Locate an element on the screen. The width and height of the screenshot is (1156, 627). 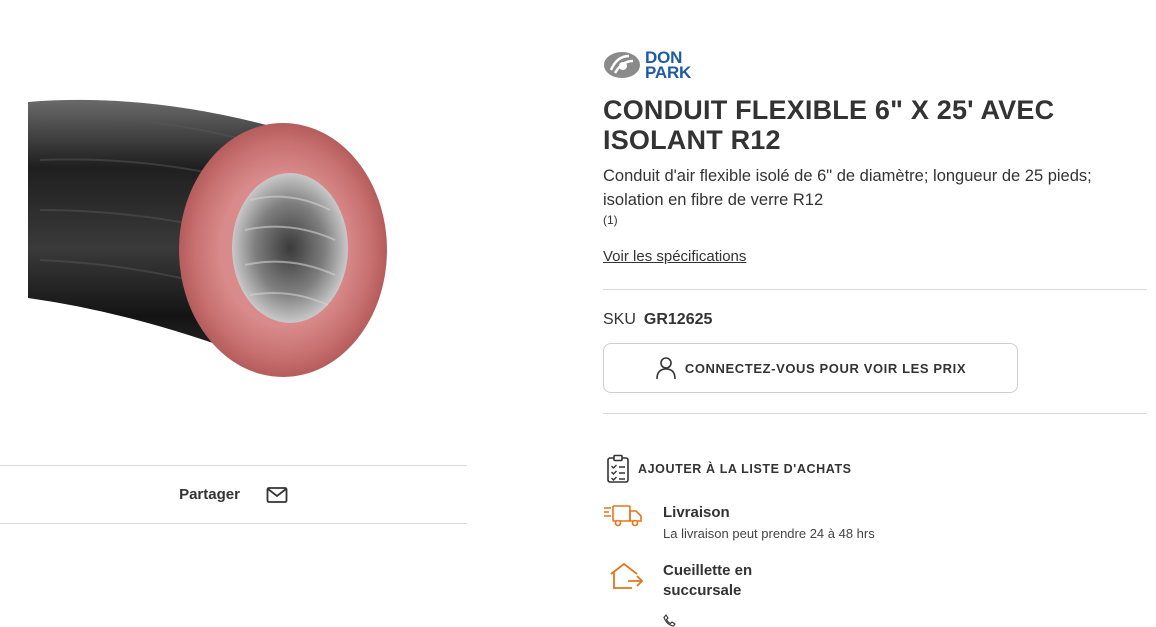
add-to-shopping-list-button: AJOUTER À LA LISTE D'ACHATS is located at coordinates (729, 469).